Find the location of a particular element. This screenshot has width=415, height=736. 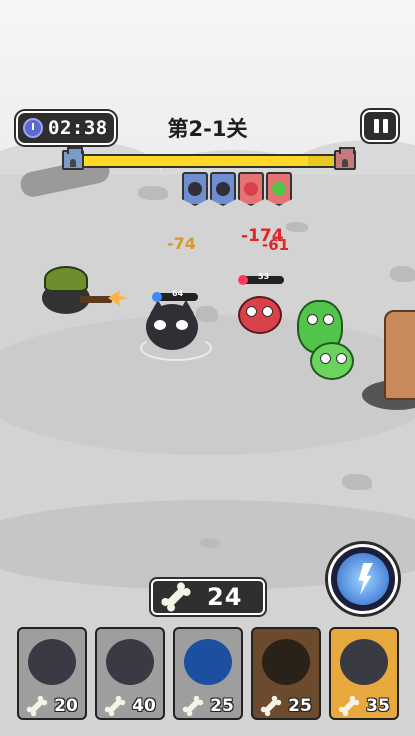

clock-icon is located at coordinates (33, 128).